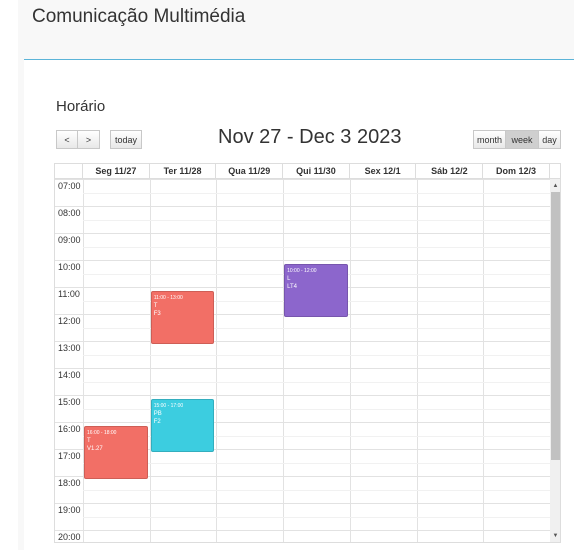 The image size is (574, 550). What do you see at coordinates (69, 267) in the screenshot?
I see `time-label: 10:00` at bounding box center [69, 267].